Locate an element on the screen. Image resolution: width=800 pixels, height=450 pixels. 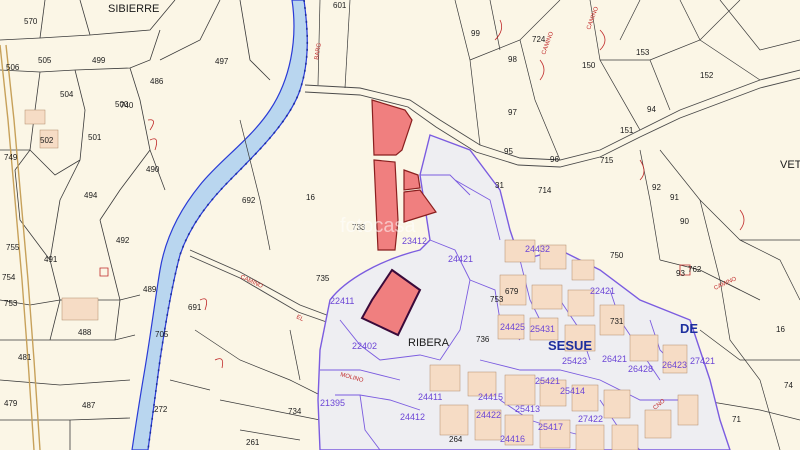
place-name-sibierre: SIBIERRE is located at coordinates (133, 9).